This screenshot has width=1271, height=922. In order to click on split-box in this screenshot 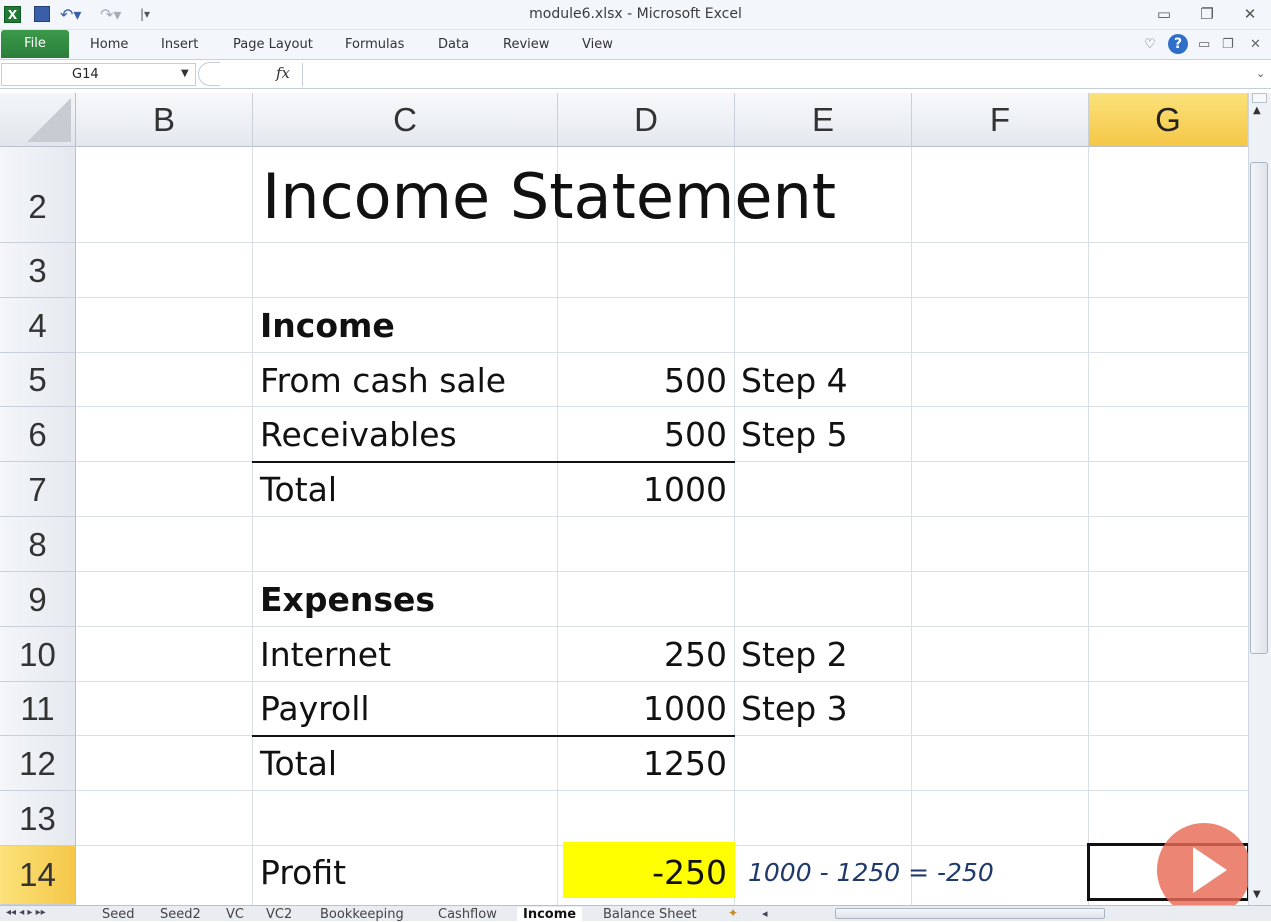, I will do `click(1259, 98)`.